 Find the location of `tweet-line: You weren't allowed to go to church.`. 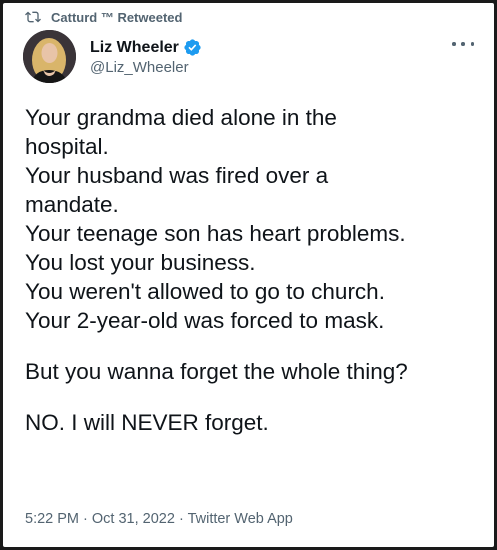

tweet-line: You weren't allowed to go to church. is located at coordinates (205, 291).